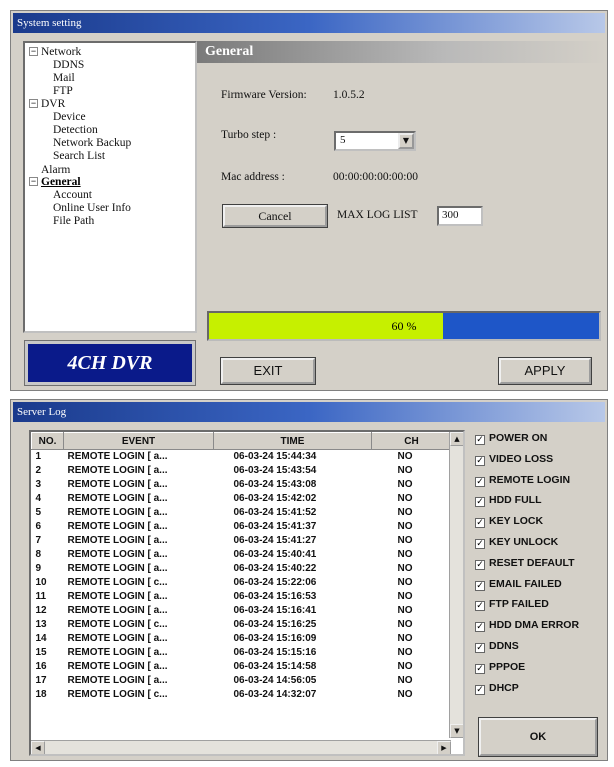 Image resolution: width=614 pixels, height=767 pixels. I want to click on tree-item-label: Detection, so click(75, 130).